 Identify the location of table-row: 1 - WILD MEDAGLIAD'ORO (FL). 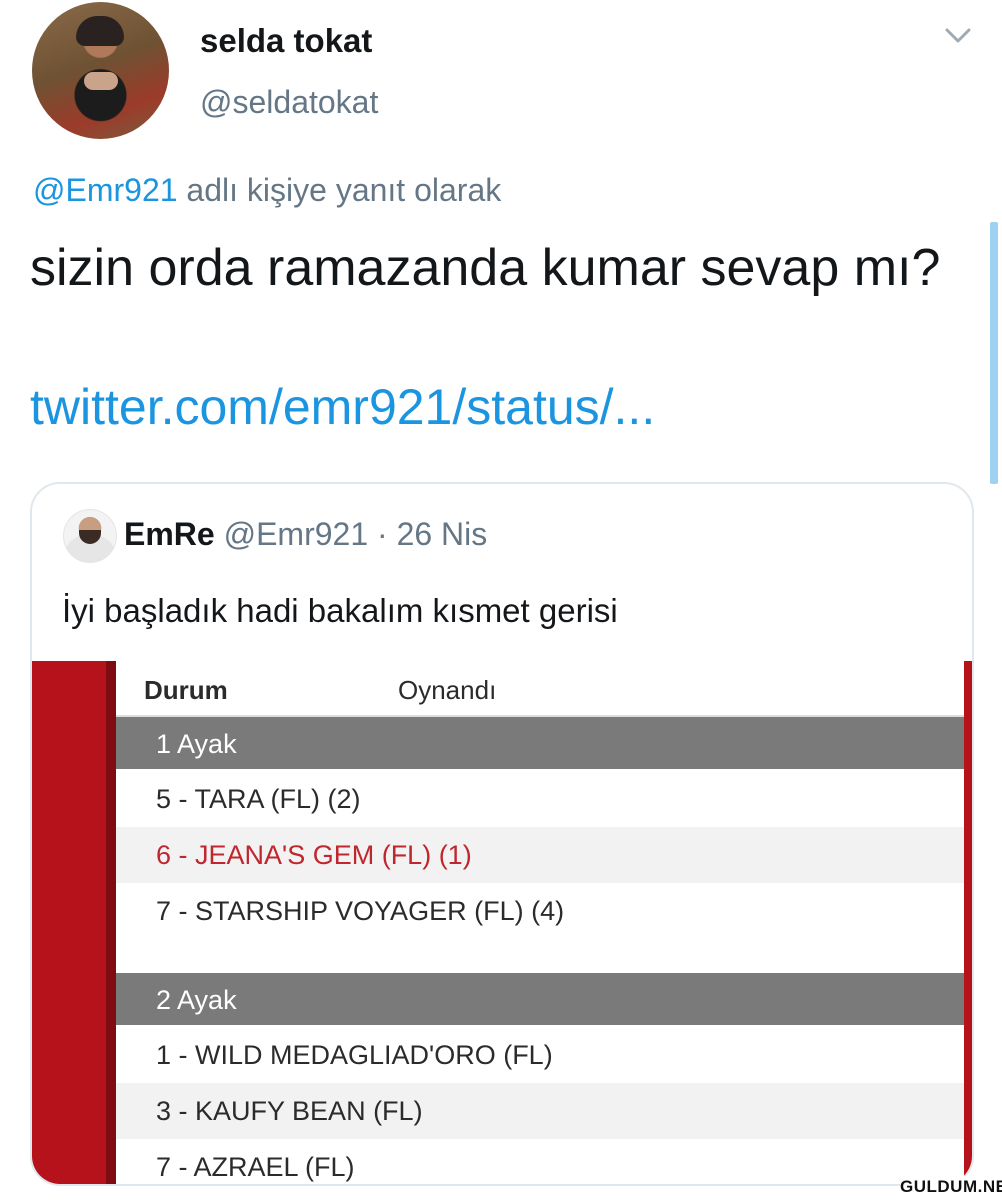
(540, 1055).